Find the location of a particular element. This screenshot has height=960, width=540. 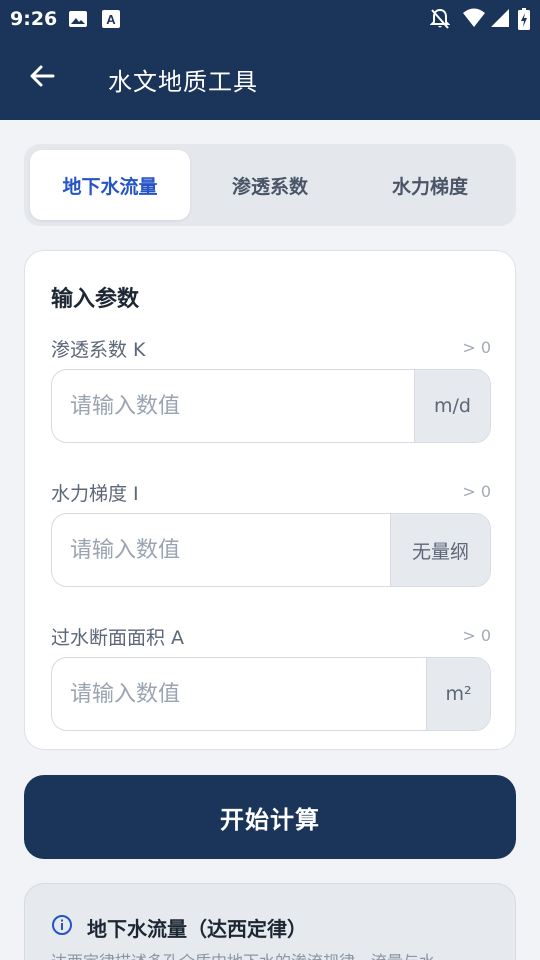

app-title: 水文地质工具 is located at coordinates (183, 82).